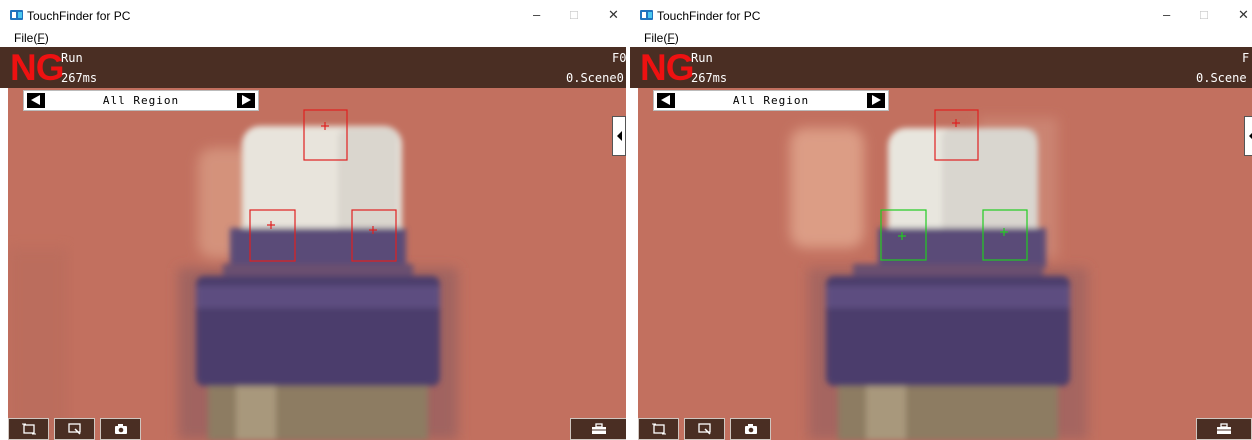 This screenshot has width=1252, height=440. Describe the element at coordinates (313, 67) in the screenshot. I see `status-bar: NG Run 267ms F0 0.Scene0` at that location.